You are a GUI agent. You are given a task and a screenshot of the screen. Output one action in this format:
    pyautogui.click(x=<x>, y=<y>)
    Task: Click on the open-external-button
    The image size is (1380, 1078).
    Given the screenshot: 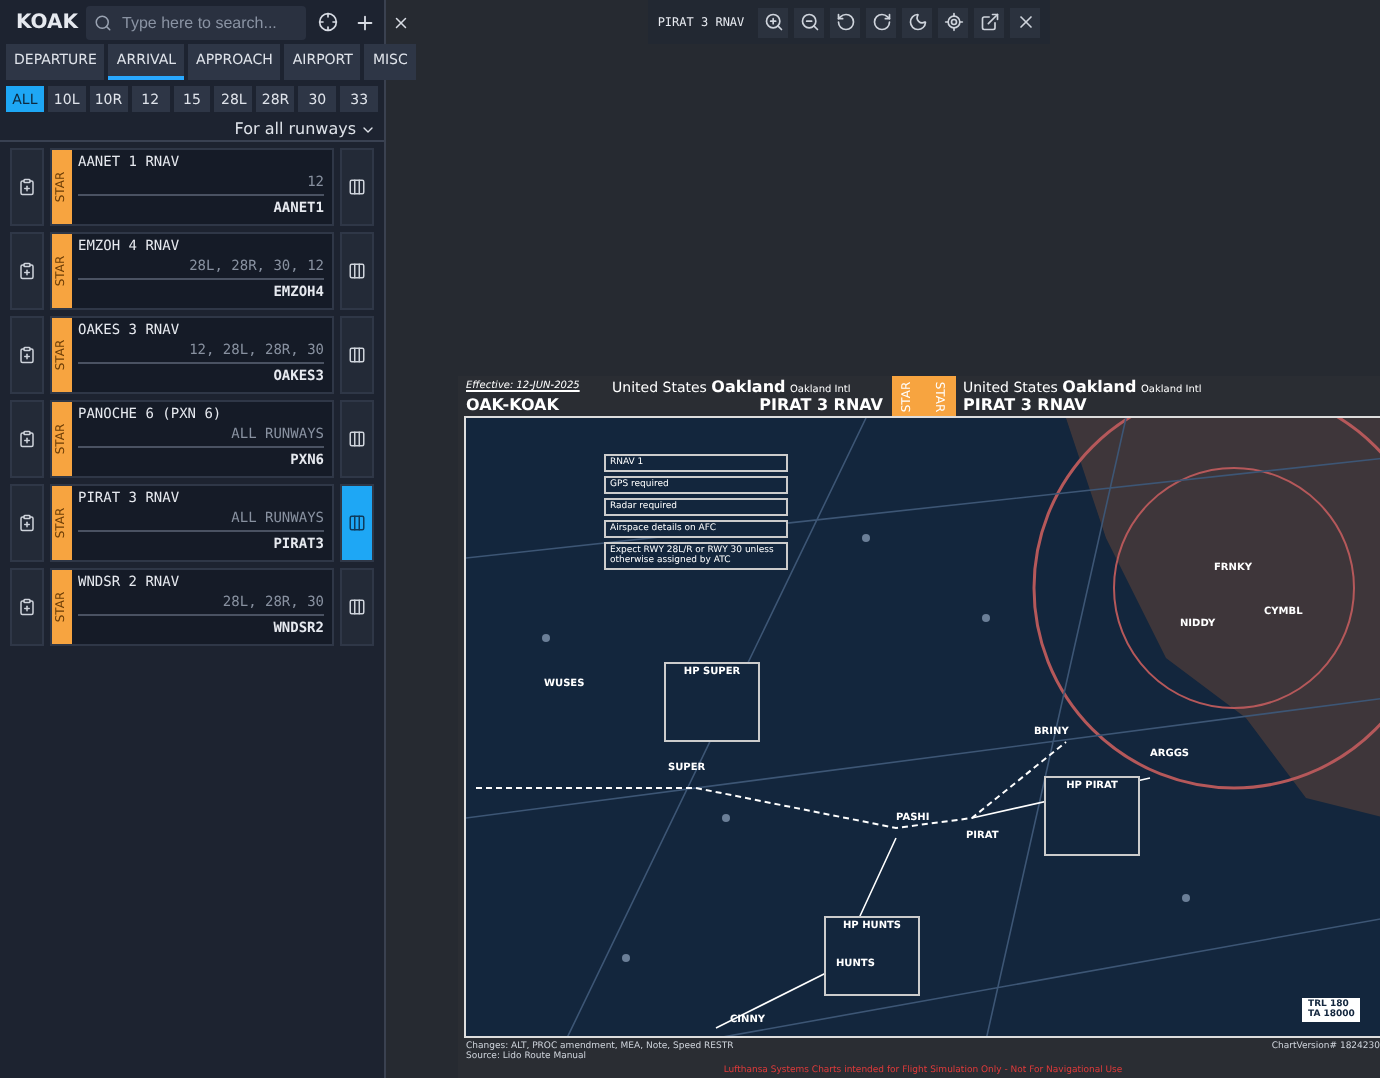 What is the action you would take?
    pyautogui.click(x=989, y=22)
    